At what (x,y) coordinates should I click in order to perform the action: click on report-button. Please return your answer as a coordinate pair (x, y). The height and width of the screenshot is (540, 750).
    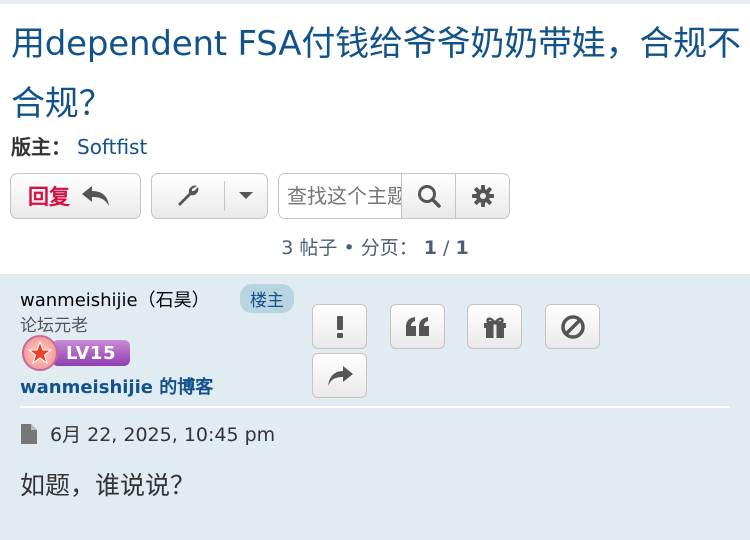
    Looking at the image, I should click on (339, 326).